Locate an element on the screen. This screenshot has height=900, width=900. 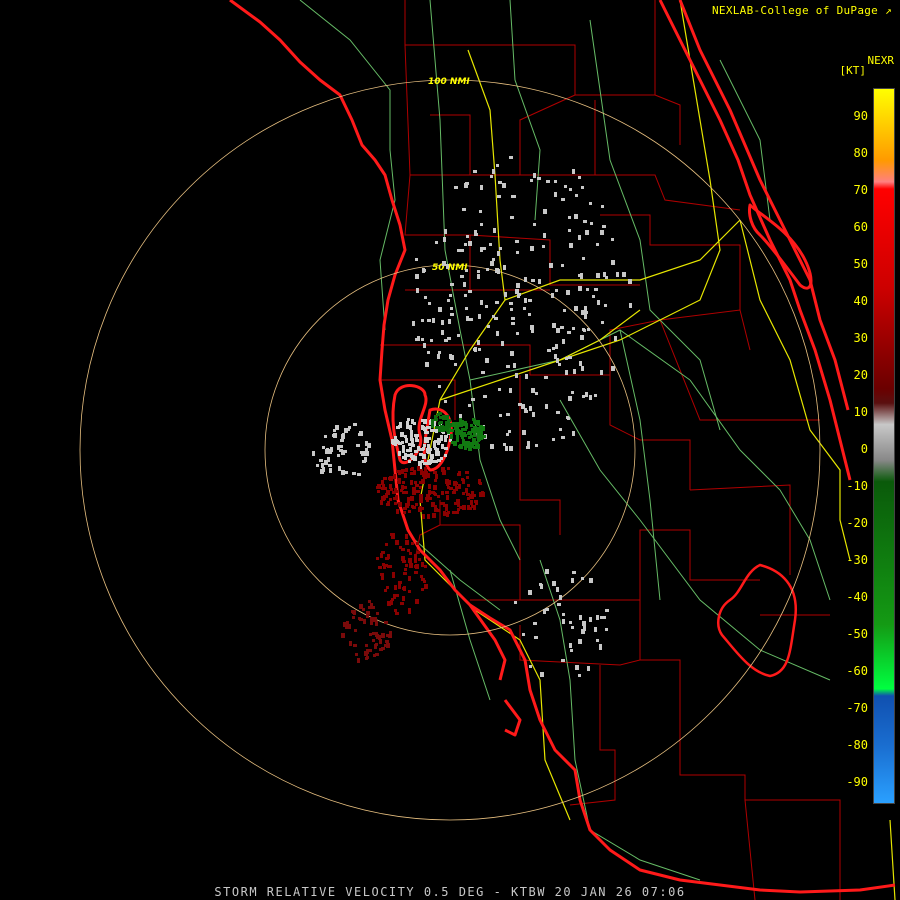
external-link-icon: ↗ is located at coordinates (888, 10).